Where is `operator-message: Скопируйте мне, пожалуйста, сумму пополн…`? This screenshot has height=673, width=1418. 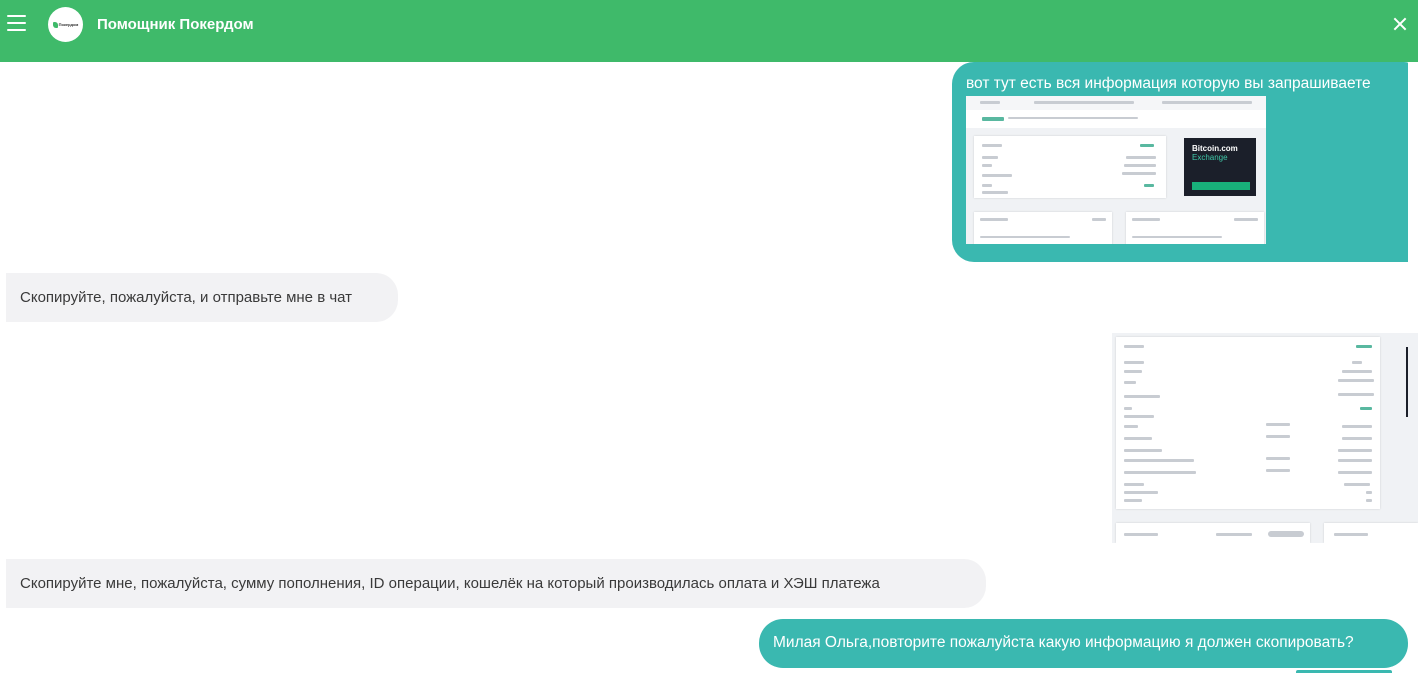 operator-message: Скопируйте мне, пожалуйста, сумму пополн… is located at coordinates (496, 583).